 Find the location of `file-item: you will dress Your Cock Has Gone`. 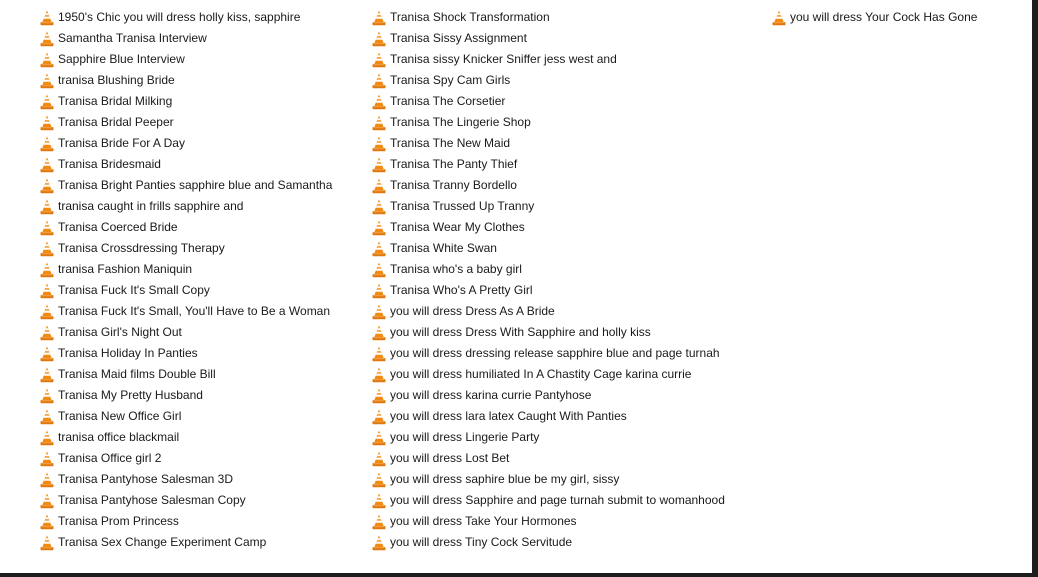

file-item: you will dress Your Cock Has Gone is located at coordinates (874, 17).